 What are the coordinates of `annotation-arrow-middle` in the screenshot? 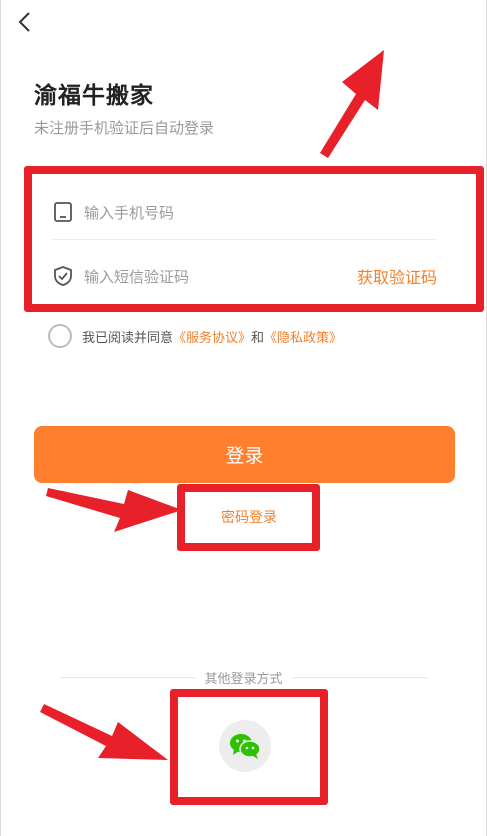 It's located at (114, 510).